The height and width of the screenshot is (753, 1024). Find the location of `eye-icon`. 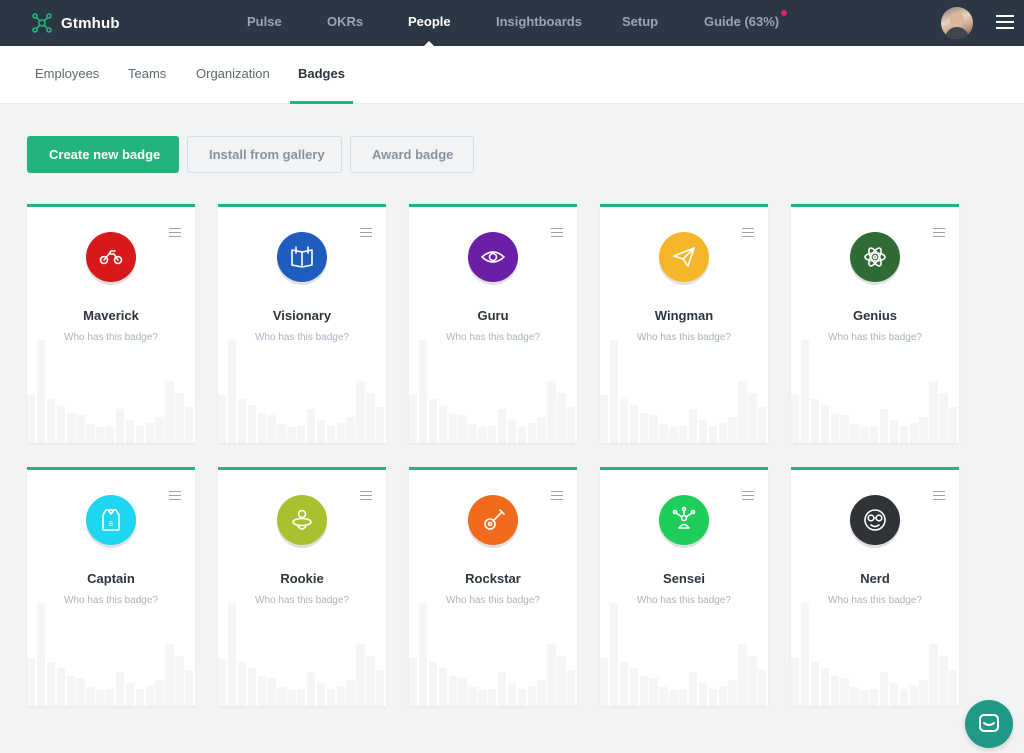

eye-icon is located at coordinates (493, 257).